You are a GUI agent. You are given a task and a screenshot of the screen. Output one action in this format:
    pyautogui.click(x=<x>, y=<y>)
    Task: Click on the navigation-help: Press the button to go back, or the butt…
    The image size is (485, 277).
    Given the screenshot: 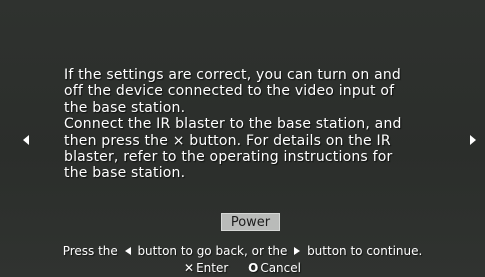 What is the action you would take?
    pyautogui.click(x=242, y=251)
    